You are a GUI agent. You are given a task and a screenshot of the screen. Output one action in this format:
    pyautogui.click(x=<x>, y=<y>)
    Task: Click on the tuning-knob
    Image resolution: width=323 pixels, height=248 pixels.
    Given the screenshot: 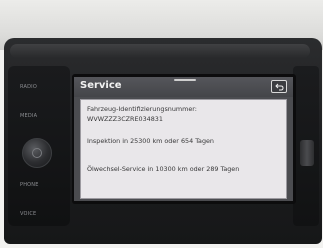 What is the action you would take?
    pyautogui.click(x=307, y=153)
    